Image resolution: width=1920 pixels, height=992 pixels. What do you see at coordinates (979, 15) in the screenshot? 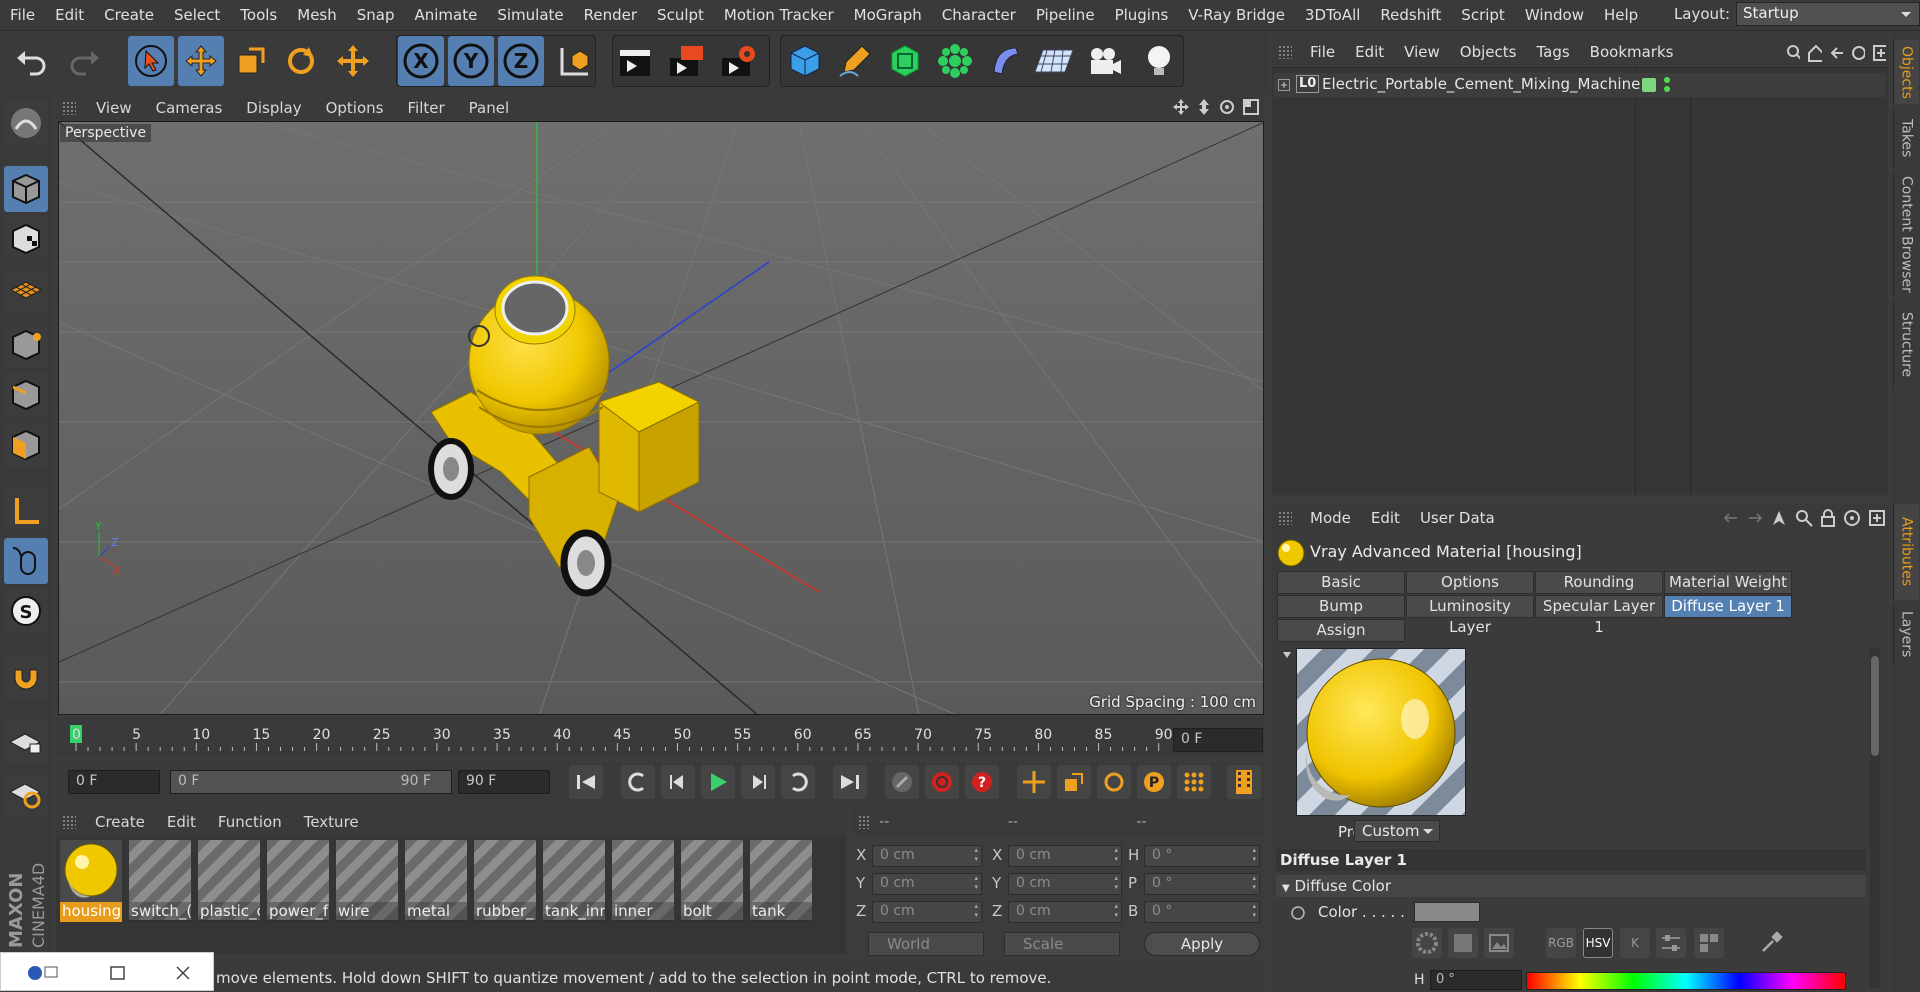
I see `menu-character: Character` at bounding box center [979, 15].